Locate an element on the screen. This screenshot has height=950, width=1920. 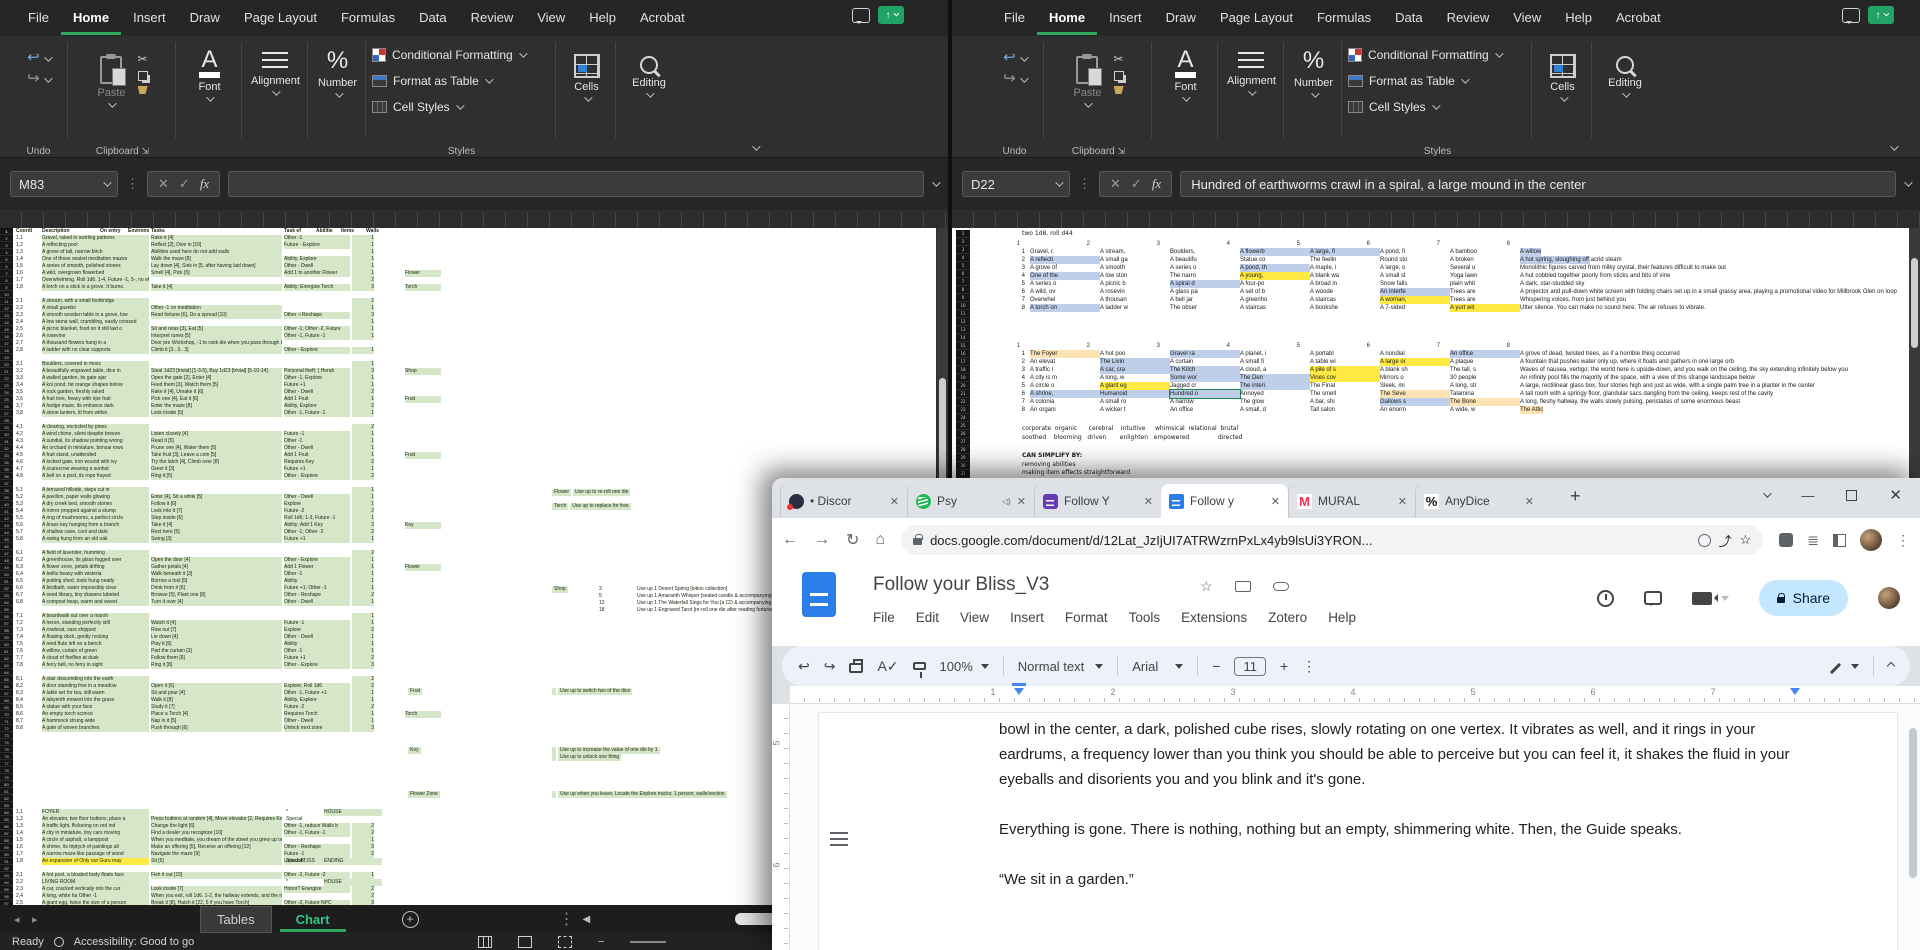
grid-cell: A glass pa is located at coordinates (1205, 292).